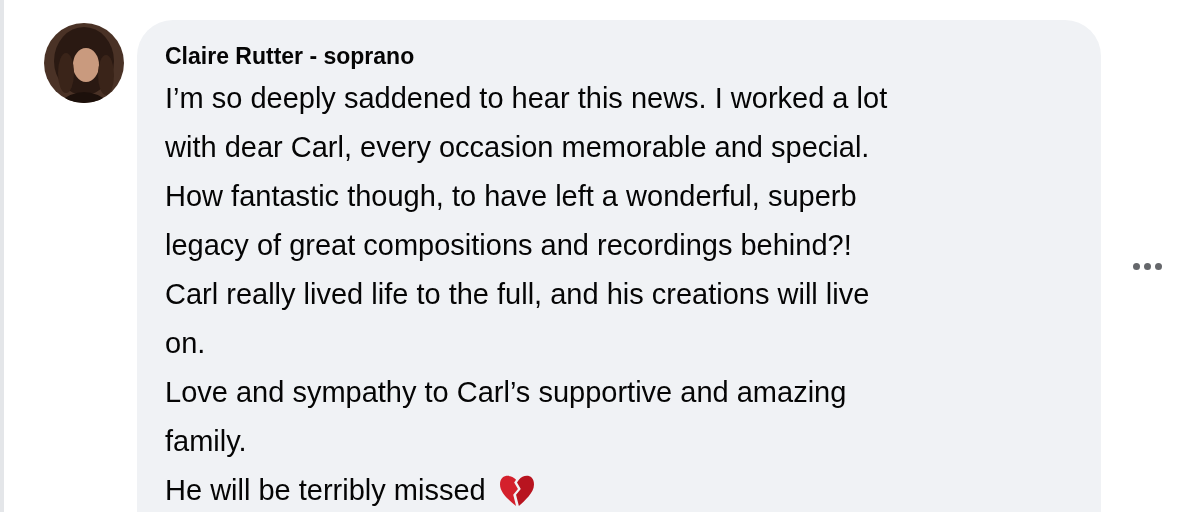 Image resolution: width=1200 pixels, height=512 pixels. Describe the element at coordinates (517, 294) in the screenshot. I see `comment-text: Carl really lived life to the full, and his creations will live` at that location.